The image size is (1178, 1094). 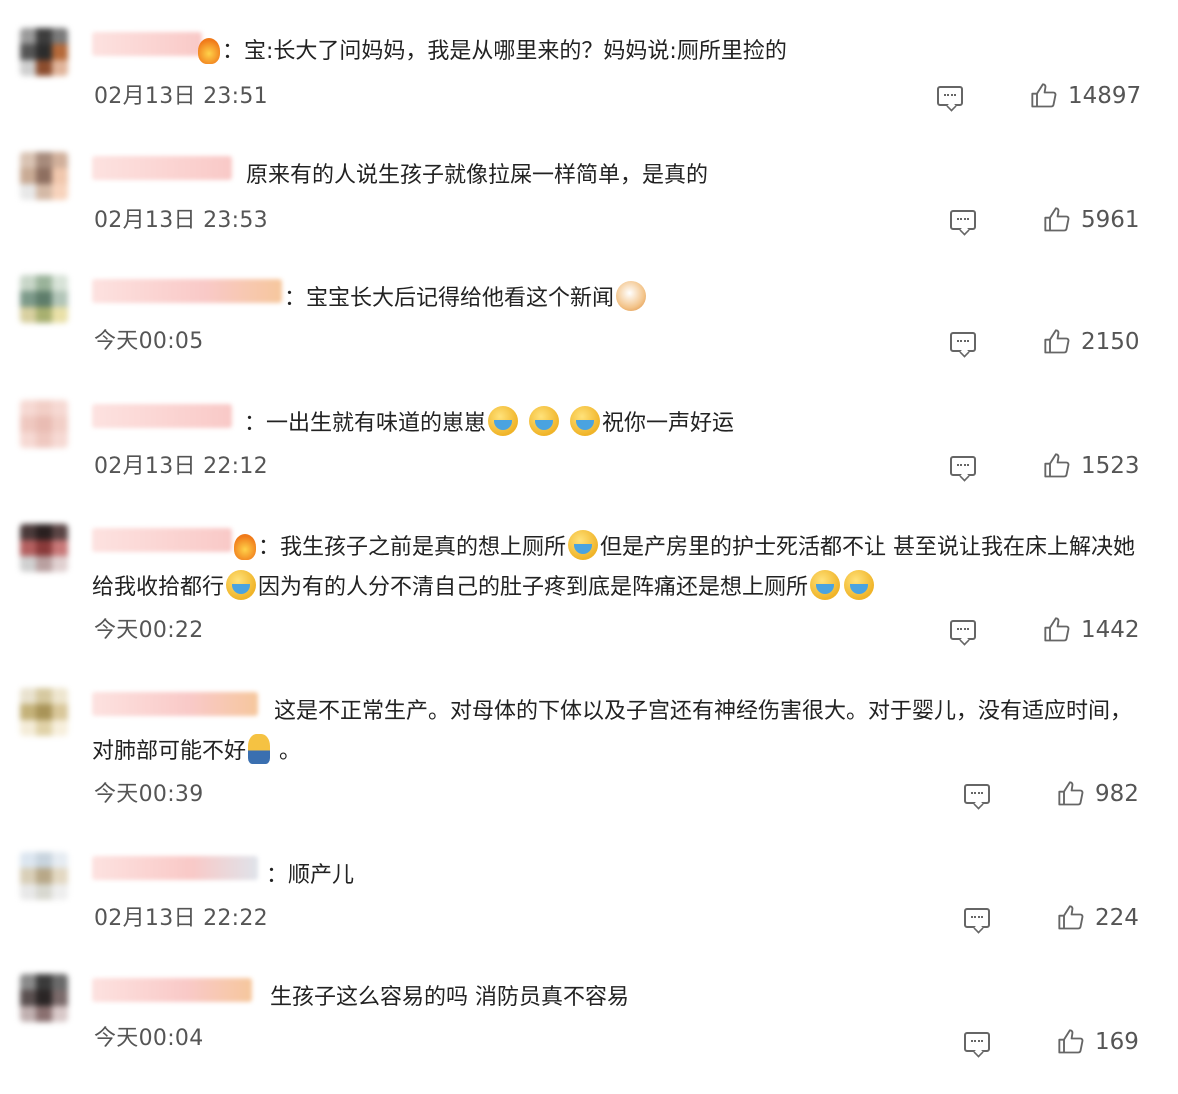 What do you see at coordinates (449, 997) in the screenshot?
I see `comment-text: 生孩子这么容易的吗 消防员真不容易` at bounding box center [449, 997].